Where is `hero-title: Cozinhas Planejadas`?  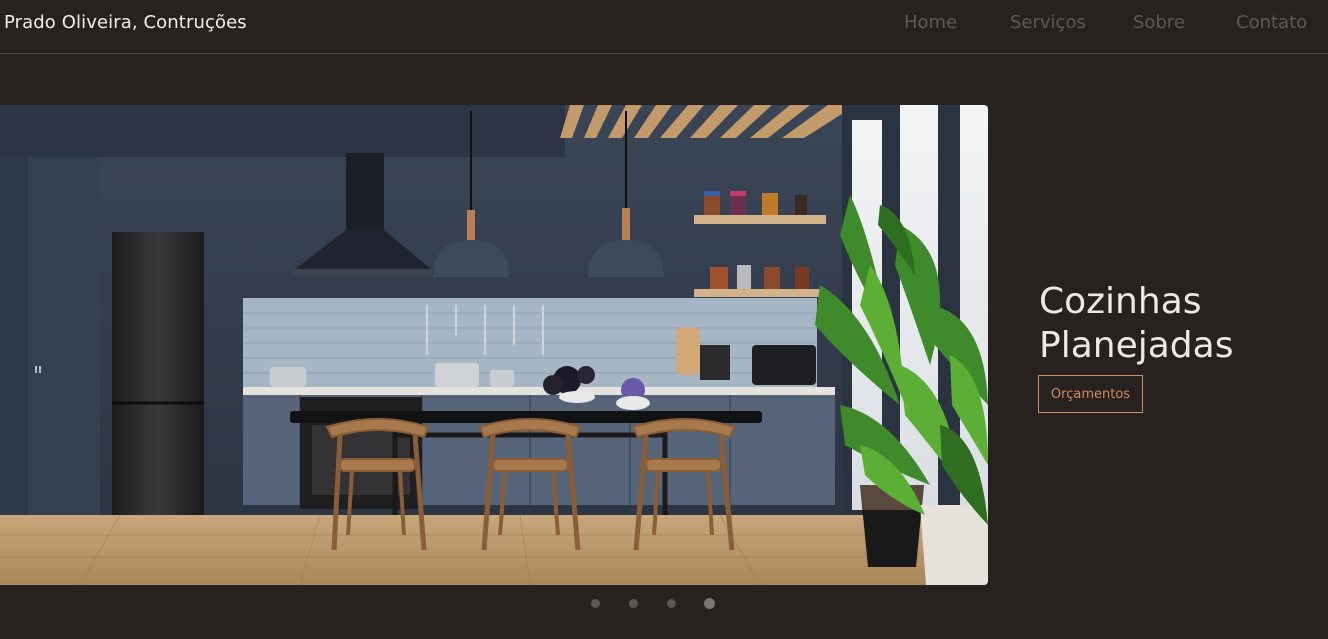
hero-title: Cozinhas Planejadas is located at coordinates (1136, 323).